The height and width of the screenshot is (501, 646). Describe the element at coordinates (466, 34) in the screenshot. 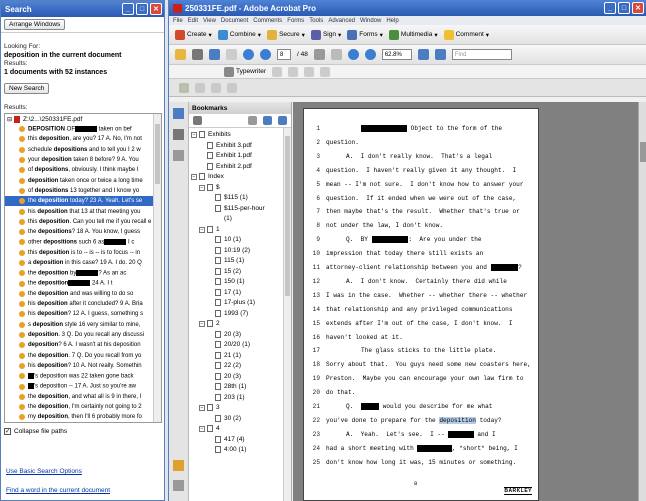

I see `comment-button: Comment ▾` at that location.